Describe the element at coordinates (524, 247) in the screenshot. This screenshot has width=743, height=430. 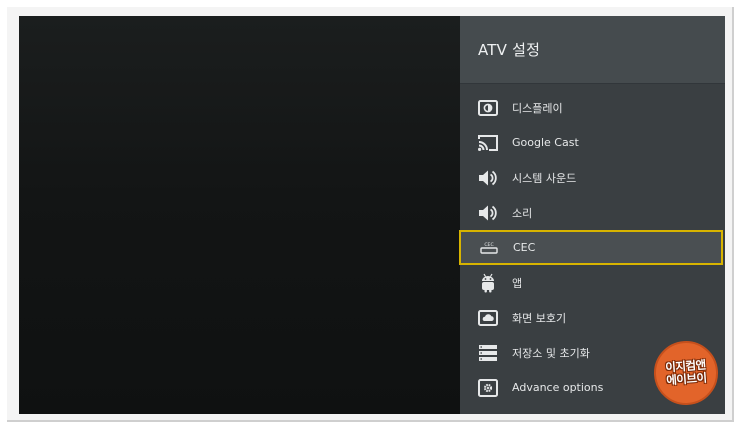
I see `menu-item-label: CEC` at that location.